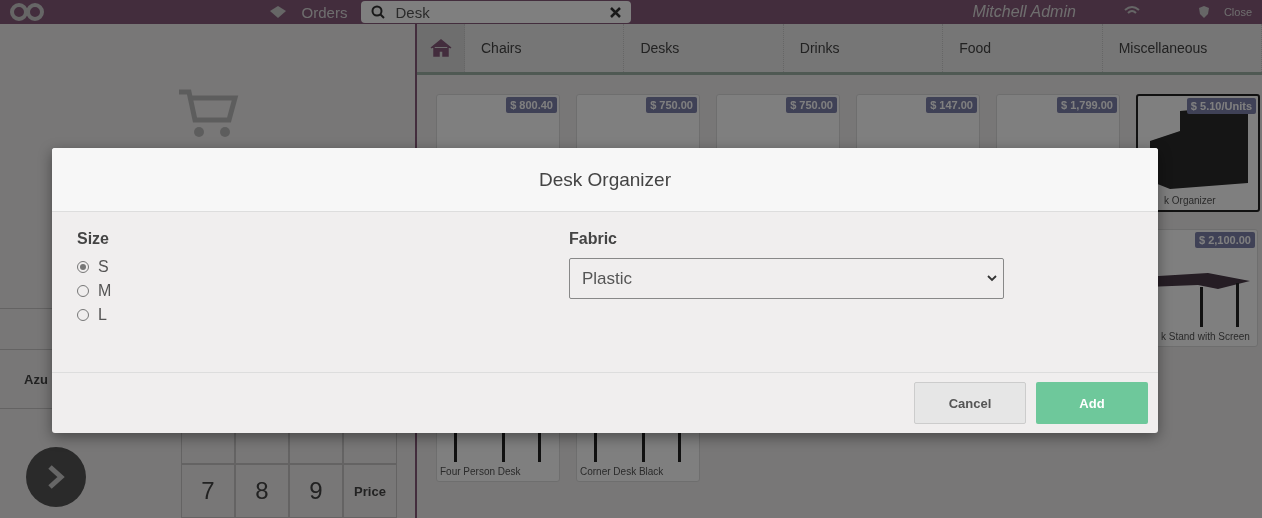  What do you see at coordinates (103, 267) in the screenshot?
I see `option-label: S` at bounding box center [103, 267].